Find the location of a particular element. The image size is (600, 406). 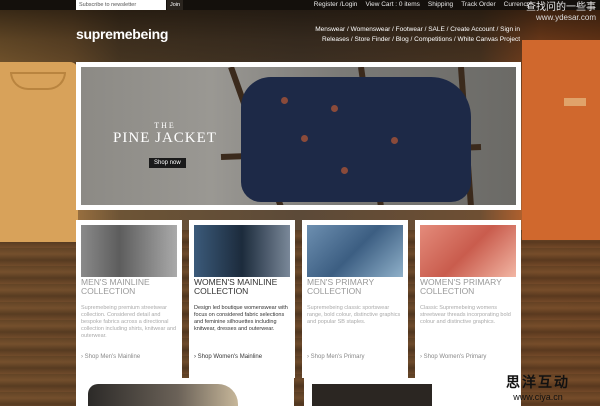

shop-link: › Shop Women's Primary is located at coordinates (453, 357).